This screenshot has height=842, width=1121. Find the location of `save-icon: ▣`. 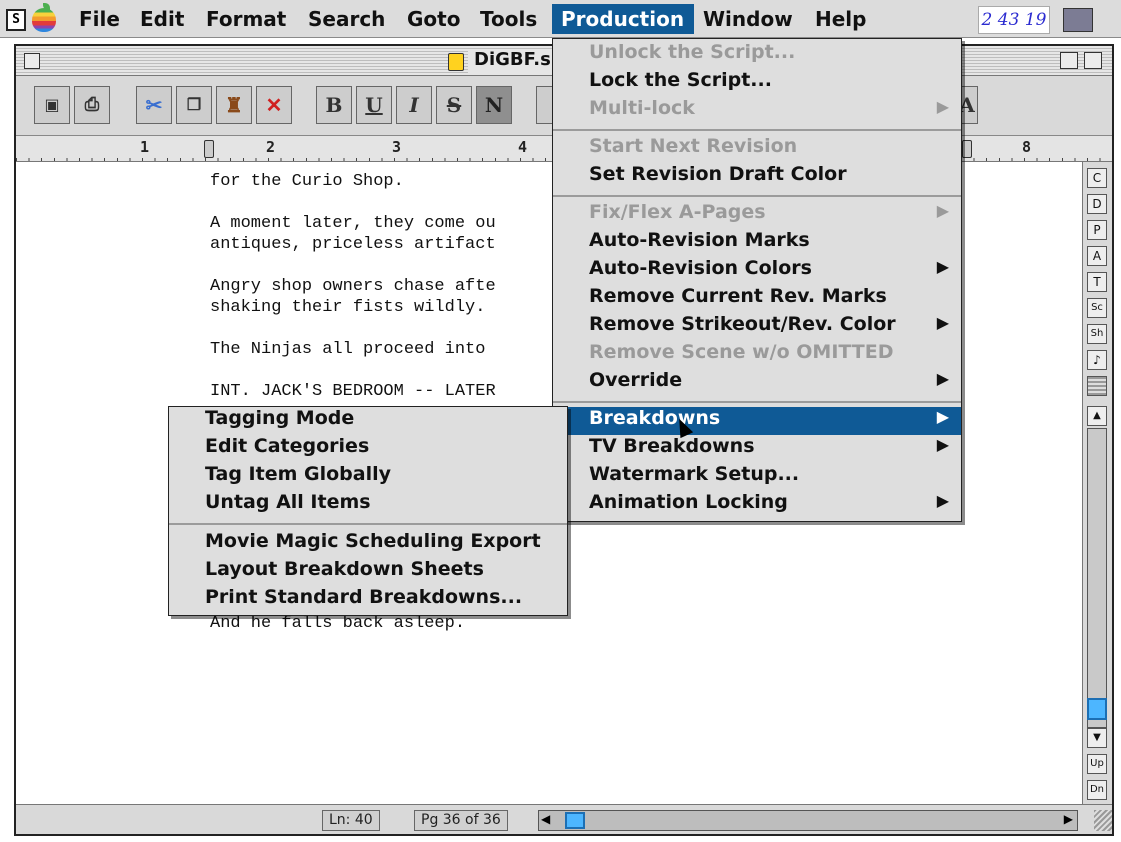

save-icon: ▣ is located at coordinates (52, 105).